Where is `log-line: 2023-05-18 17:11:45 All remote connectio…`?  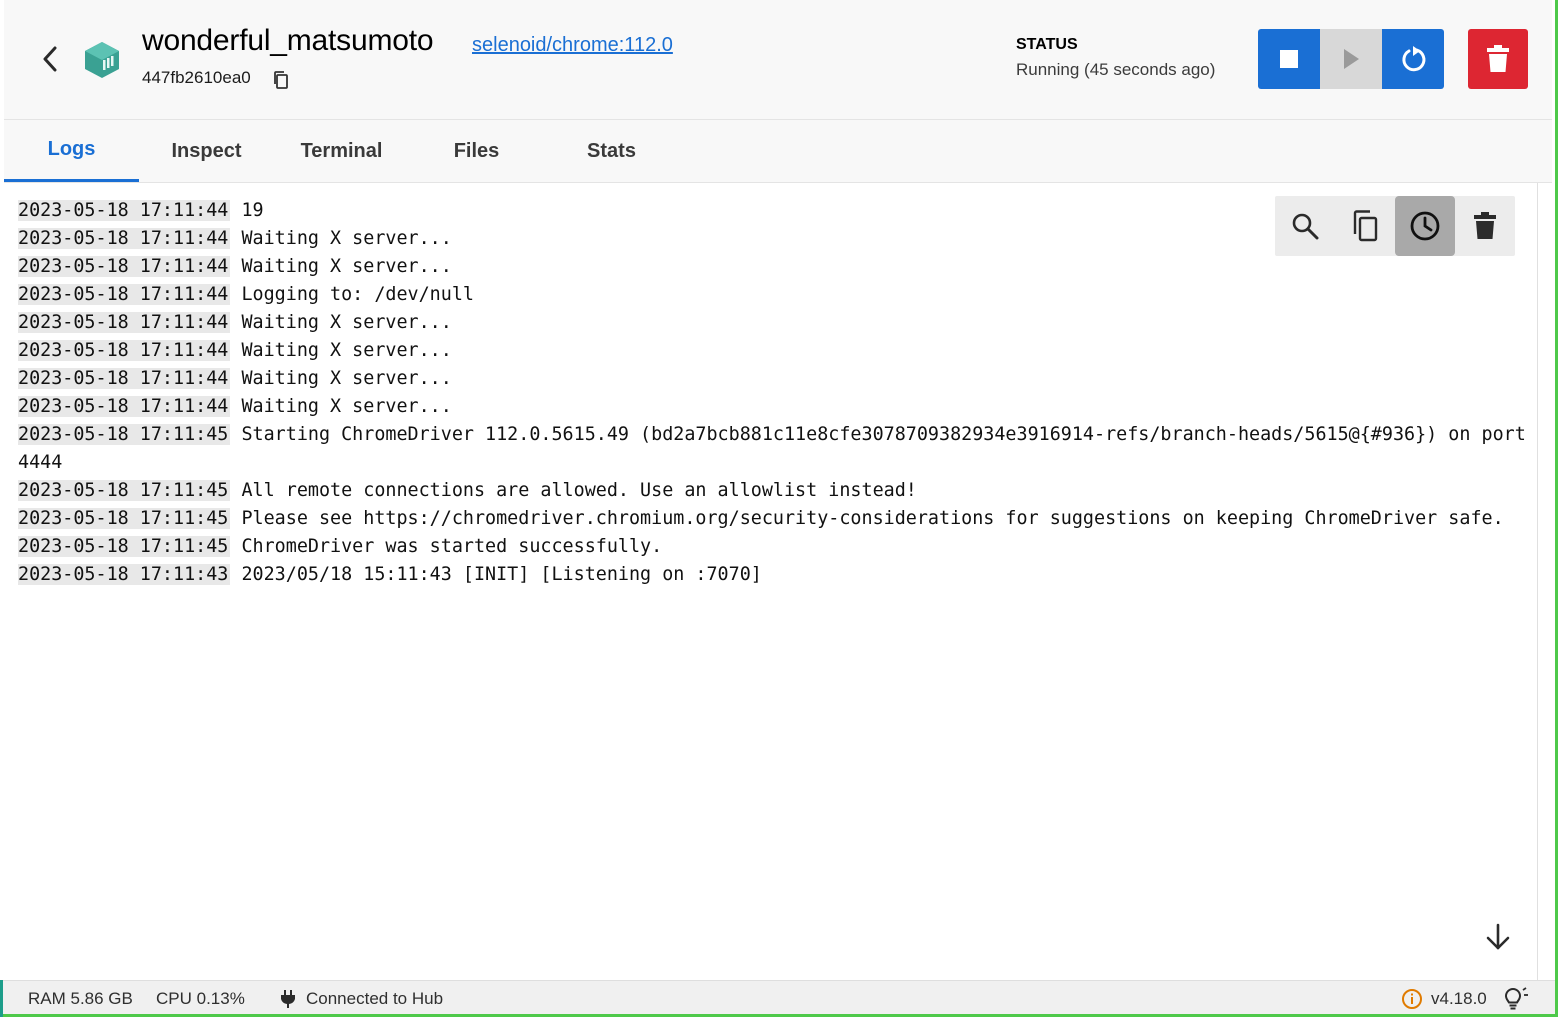 log-line: 2023-05-18 17:11:45 All remote connectio… is located at coordinates (771, 491).